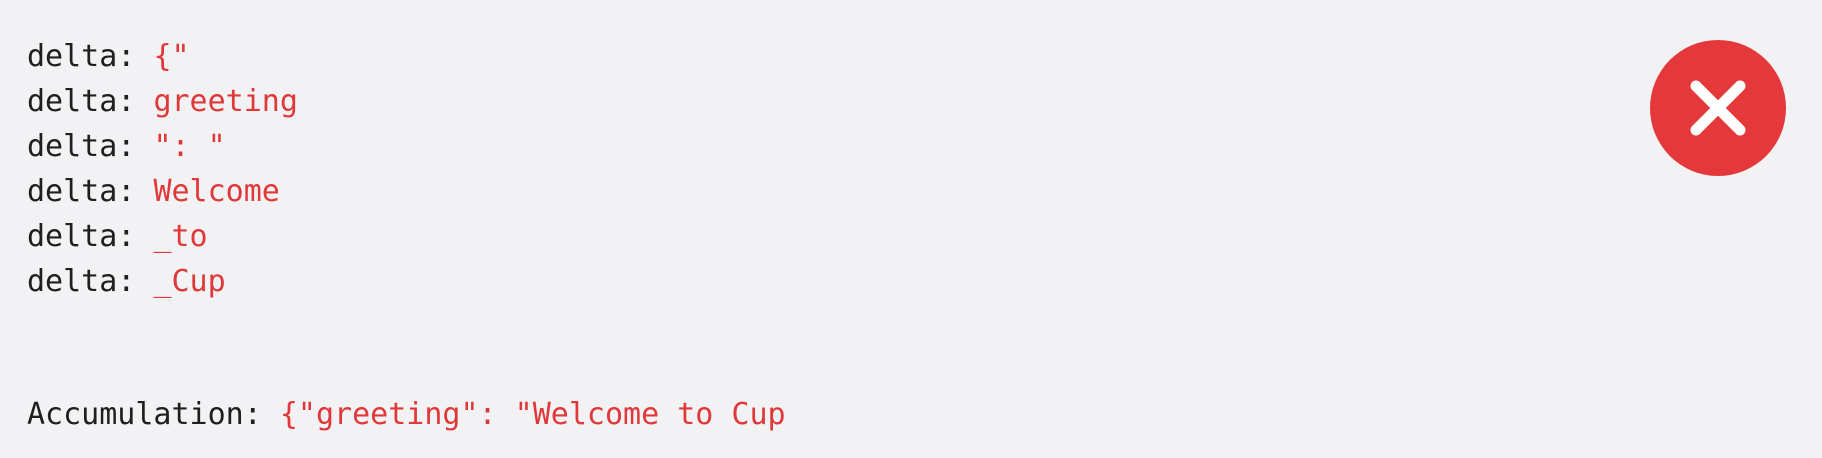 The height and width of the screenshot is (458, 1822). I want to click on delta-line: delta: ": ", so click(162, 146).